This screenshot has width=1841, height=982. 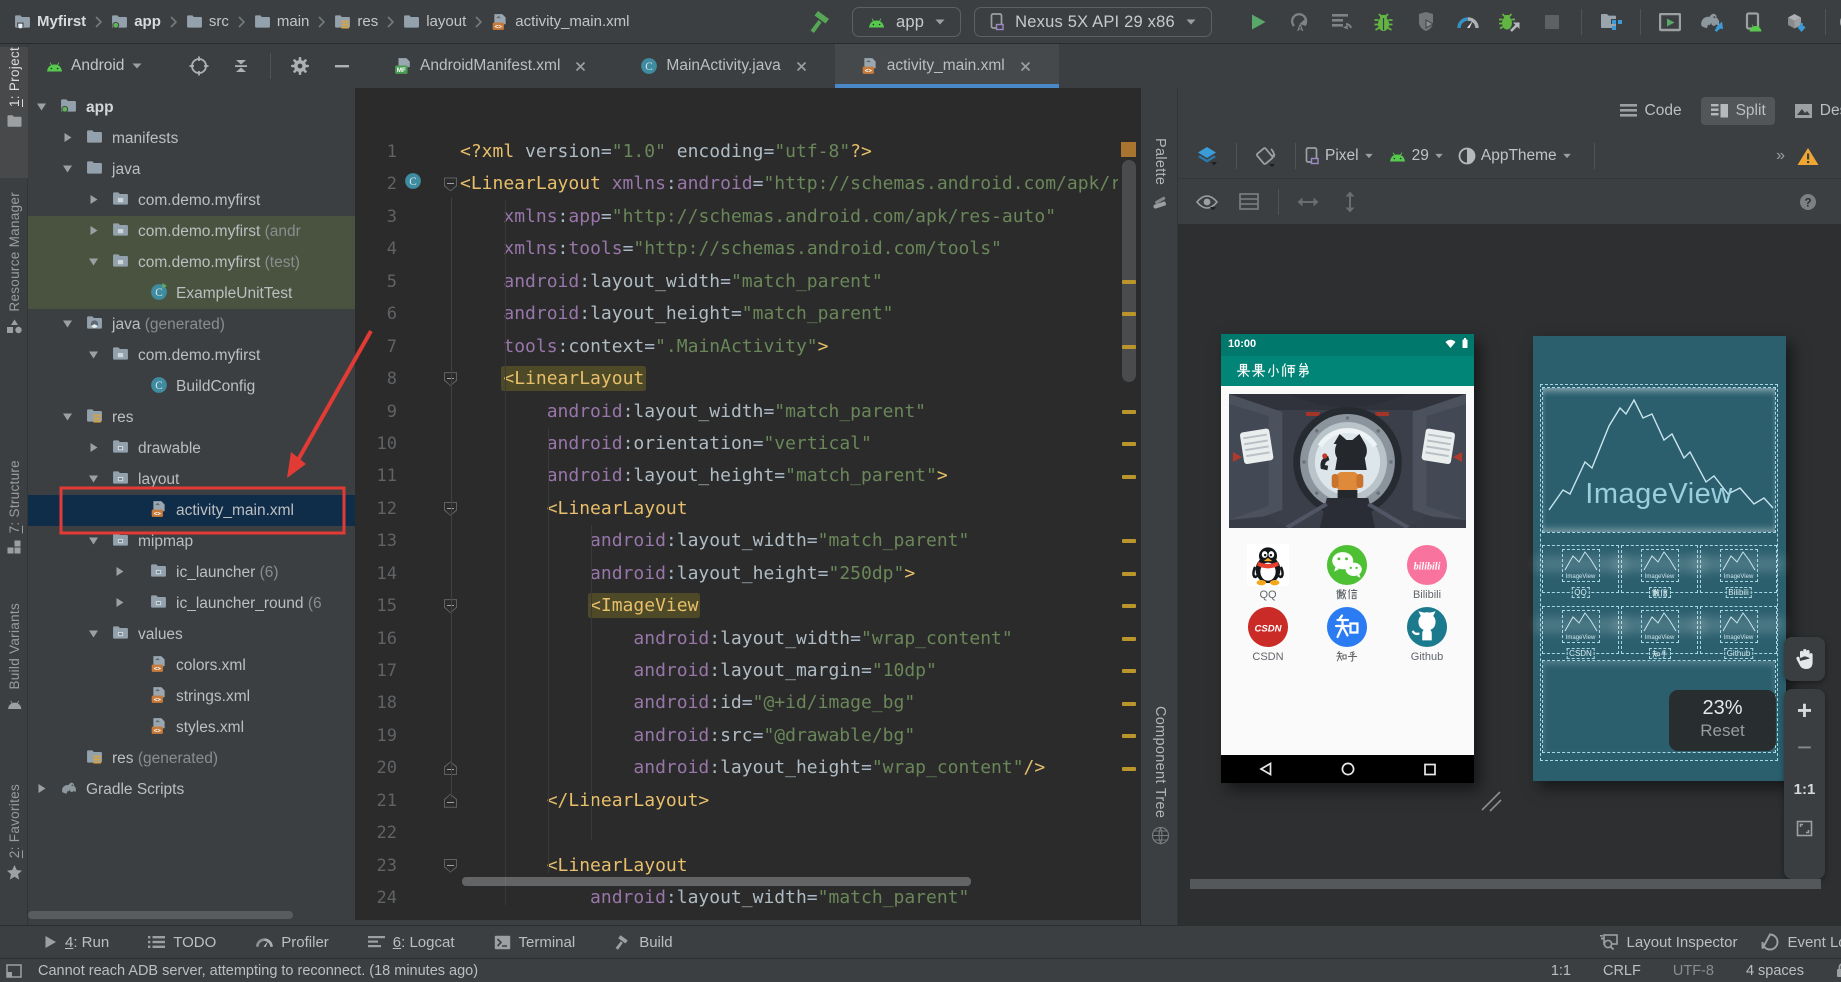 I want to click on project-structure-button, so click(x=1611, y=22).